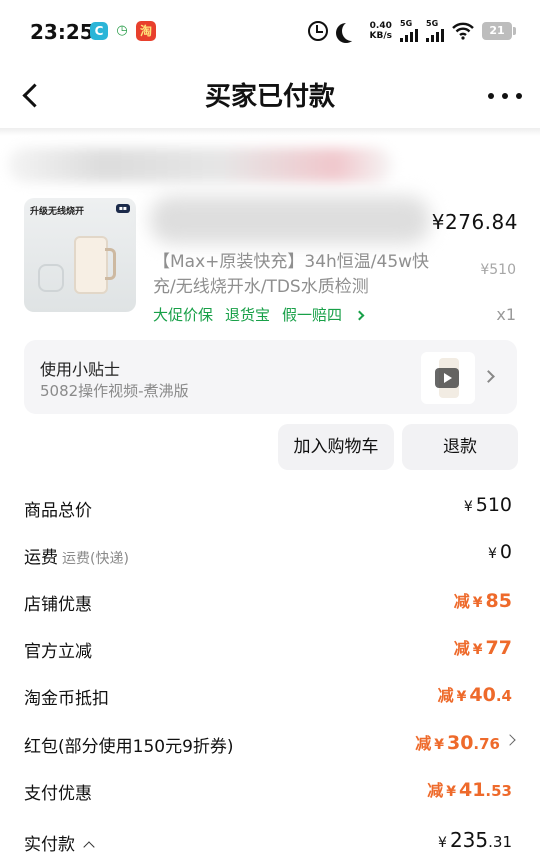 The image size is (540, 867). Describe the element at coordinates (58, 511) in the screenshot. I see `row-label: 商品总价` at that location.